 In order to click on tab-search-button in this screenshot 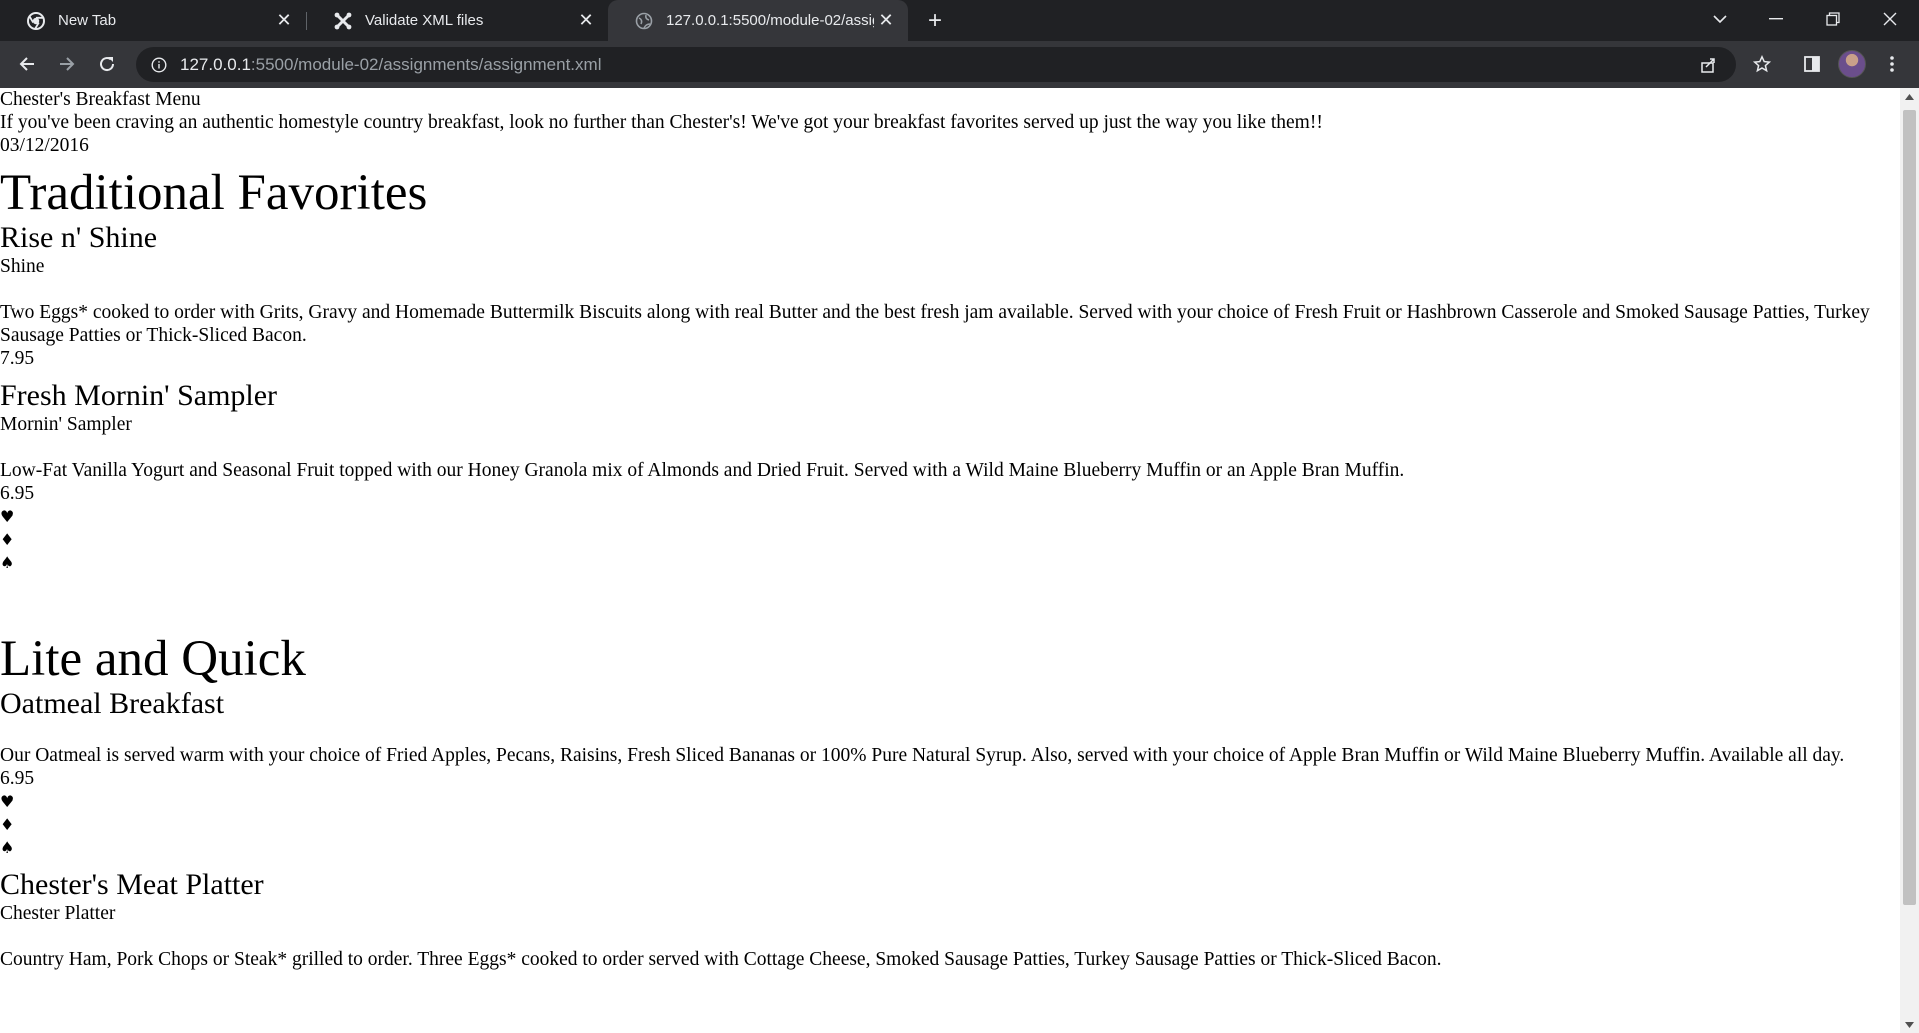, I will do `click(1720, 19)`.